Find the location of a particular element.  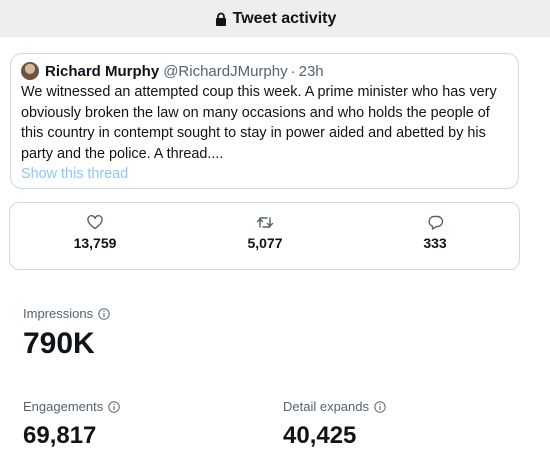

tweet-time: 23h is located at coordinates (311, 71).